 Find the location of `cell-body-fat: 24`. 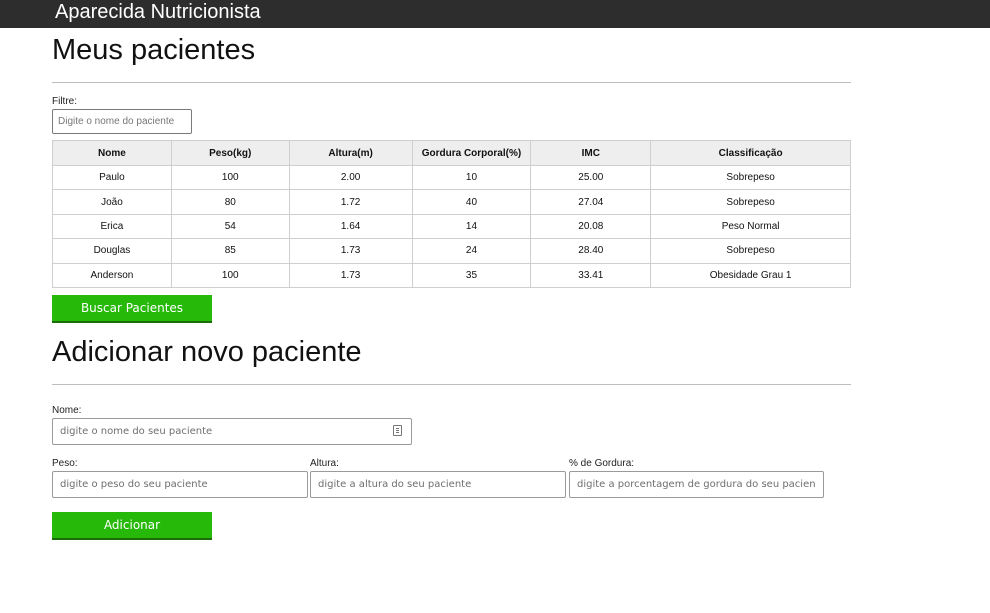

cell-body-fat: 24 is located at coordinates (471, 251).